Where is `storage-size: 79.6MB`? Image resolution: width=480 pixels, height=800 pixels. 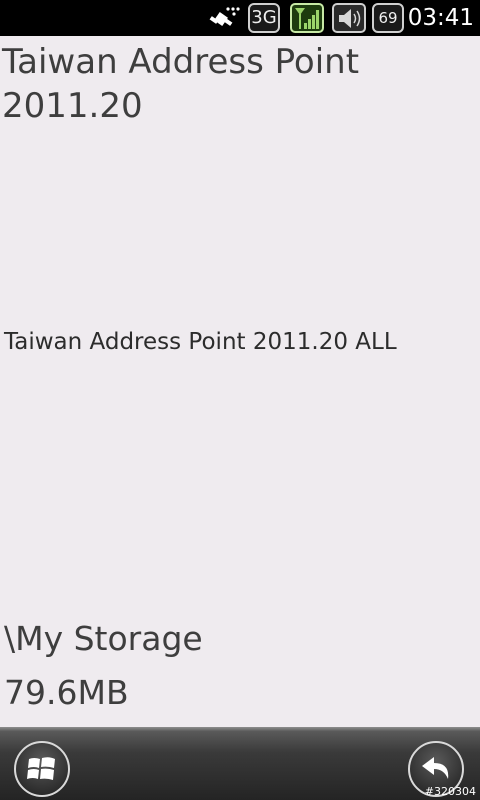
storage-size: 79.6MB is located at coordinates (66, 692).